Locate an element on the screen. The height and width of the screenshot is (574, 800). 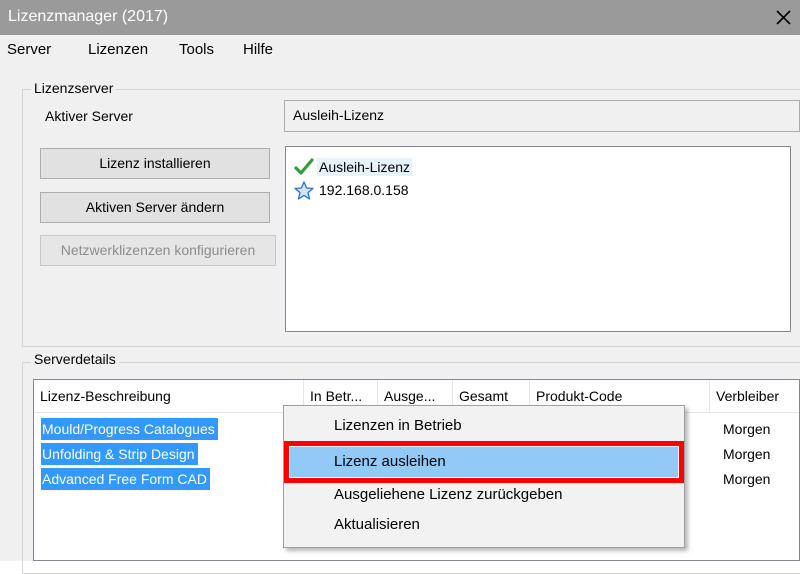
menu-item-refresh: Aktualisieren is located at coordinates (484, 525).